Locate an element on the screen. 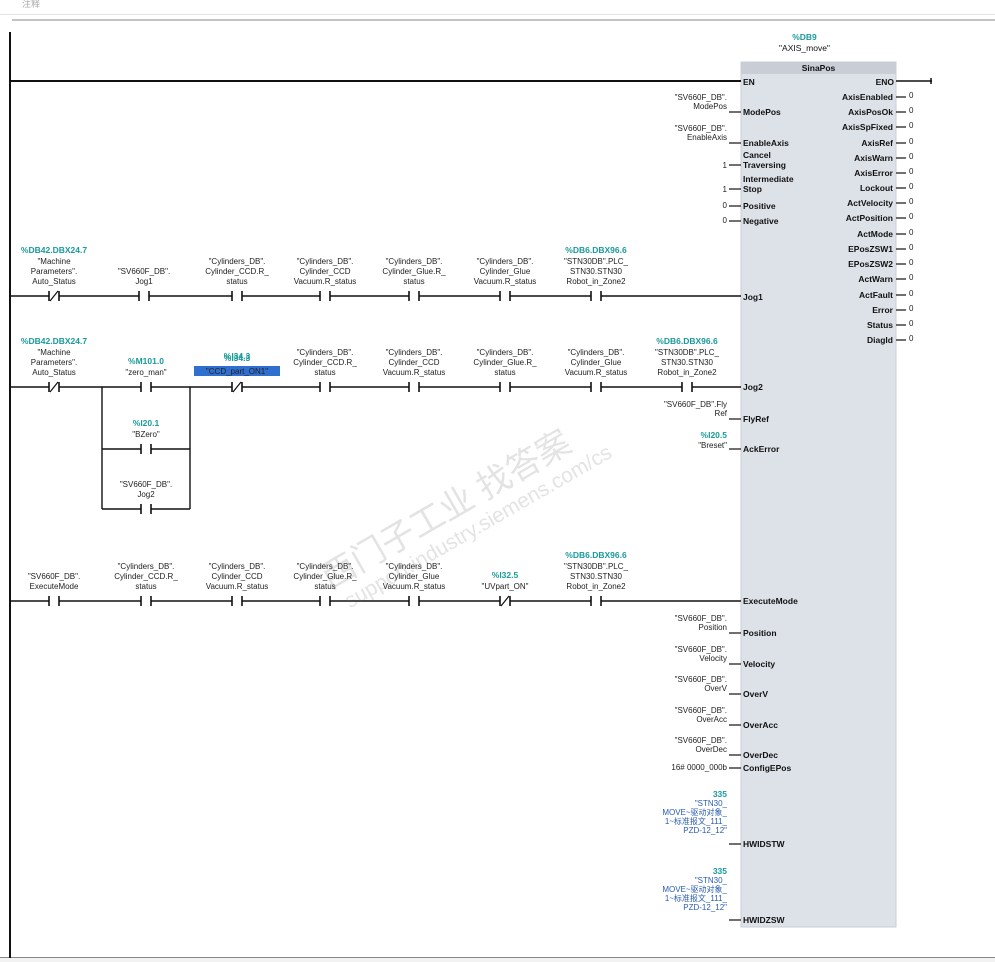 The width and height of the screenshot is (995, 962). pin-negative: Negative is located at coordinates (761, 221).